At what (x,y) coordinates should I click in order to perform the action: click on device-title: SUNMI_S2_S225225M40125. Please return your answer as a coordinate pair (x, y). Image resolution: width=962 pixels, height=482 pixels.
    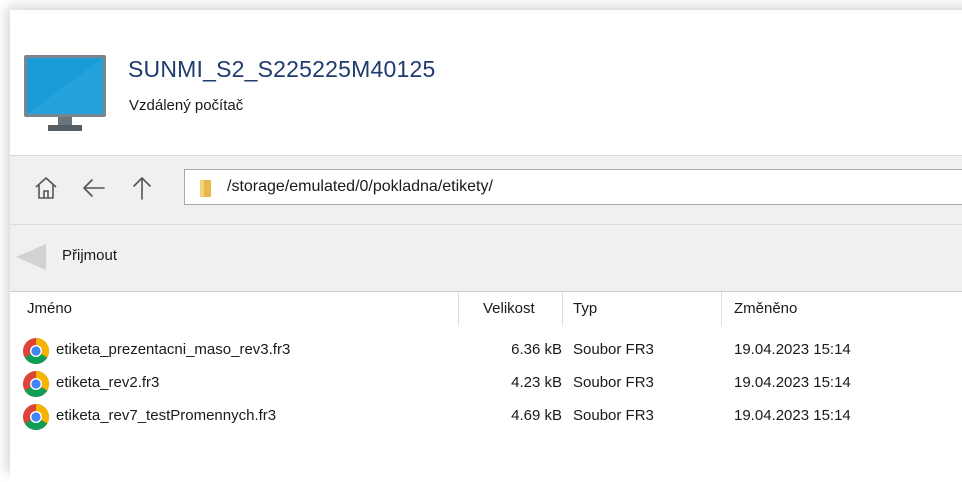
    Looking at the image, I should click on (282, 69).